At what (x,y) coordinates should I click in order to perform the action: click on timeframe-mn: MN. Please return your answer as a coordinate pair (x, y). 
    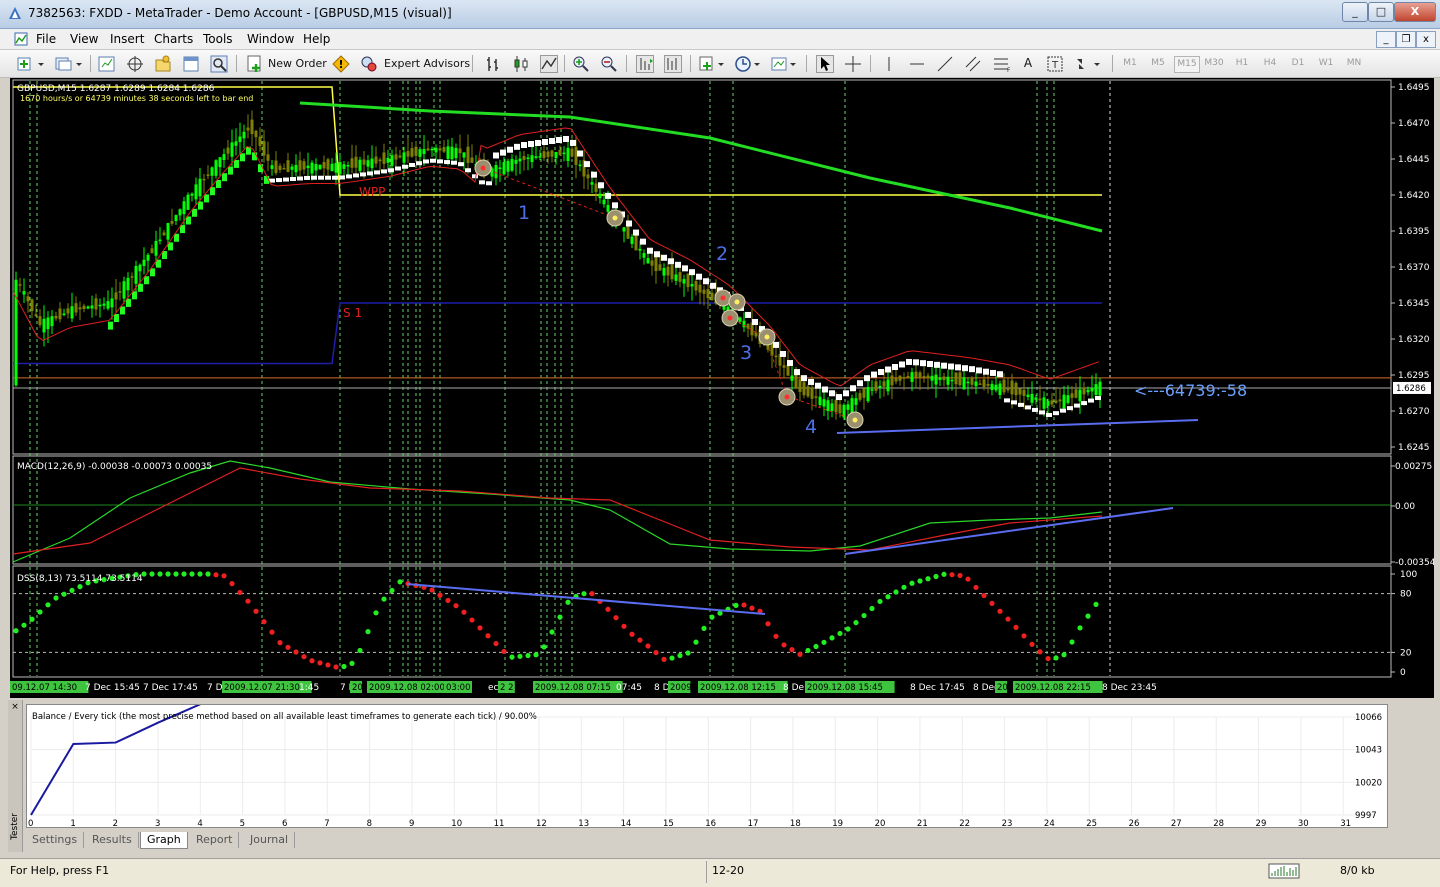
    Looking at the image, I should click on (1354, 63).